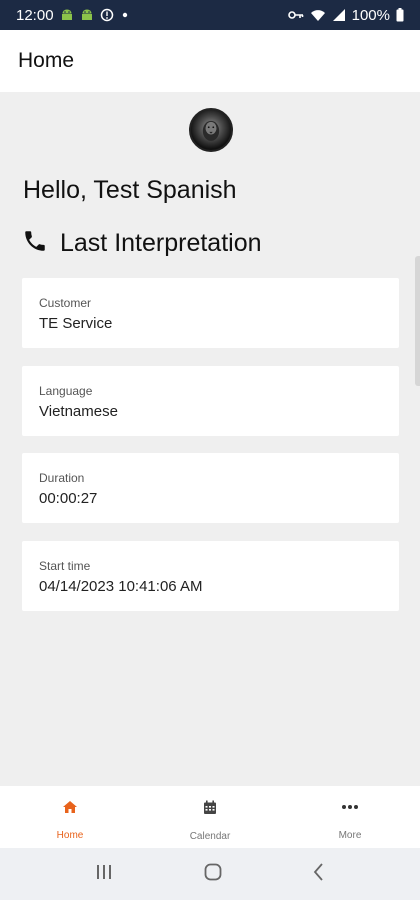 The image size is (420, 900). I want to click on wifi-icon, so click(318, 15).